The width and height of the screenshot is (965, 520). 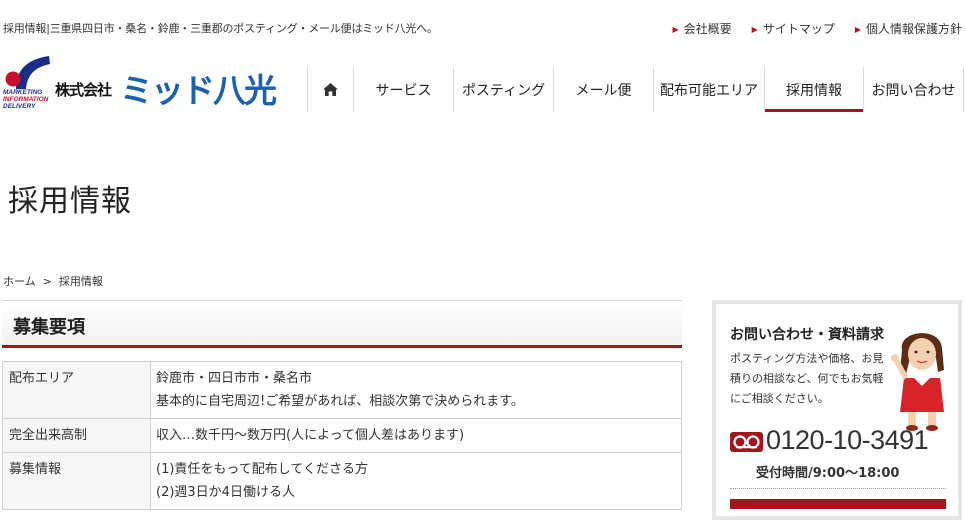 I want to click on sitemap-label: サイトマップ, so click(x=798, y=29).